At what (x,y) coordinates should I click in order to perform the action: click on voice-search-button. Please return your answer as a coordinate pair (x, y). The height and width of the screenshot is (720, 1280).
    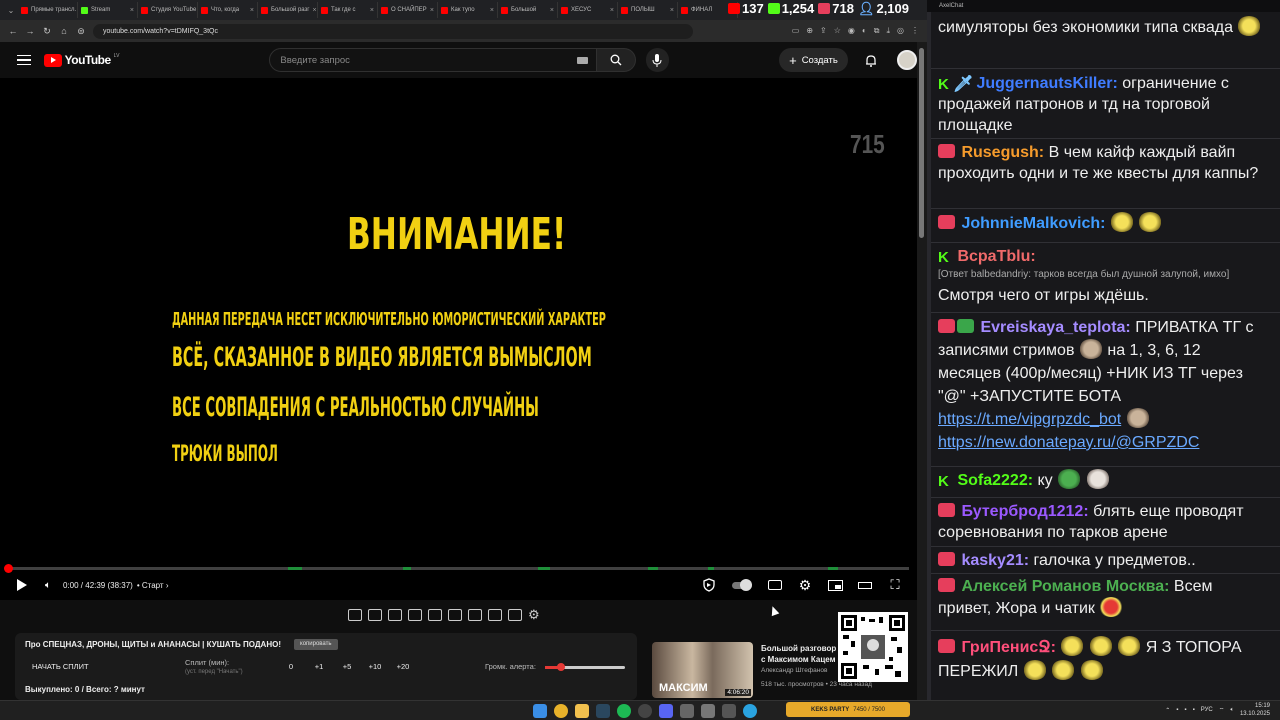
    Looking at the image, I should click on (657, 60).